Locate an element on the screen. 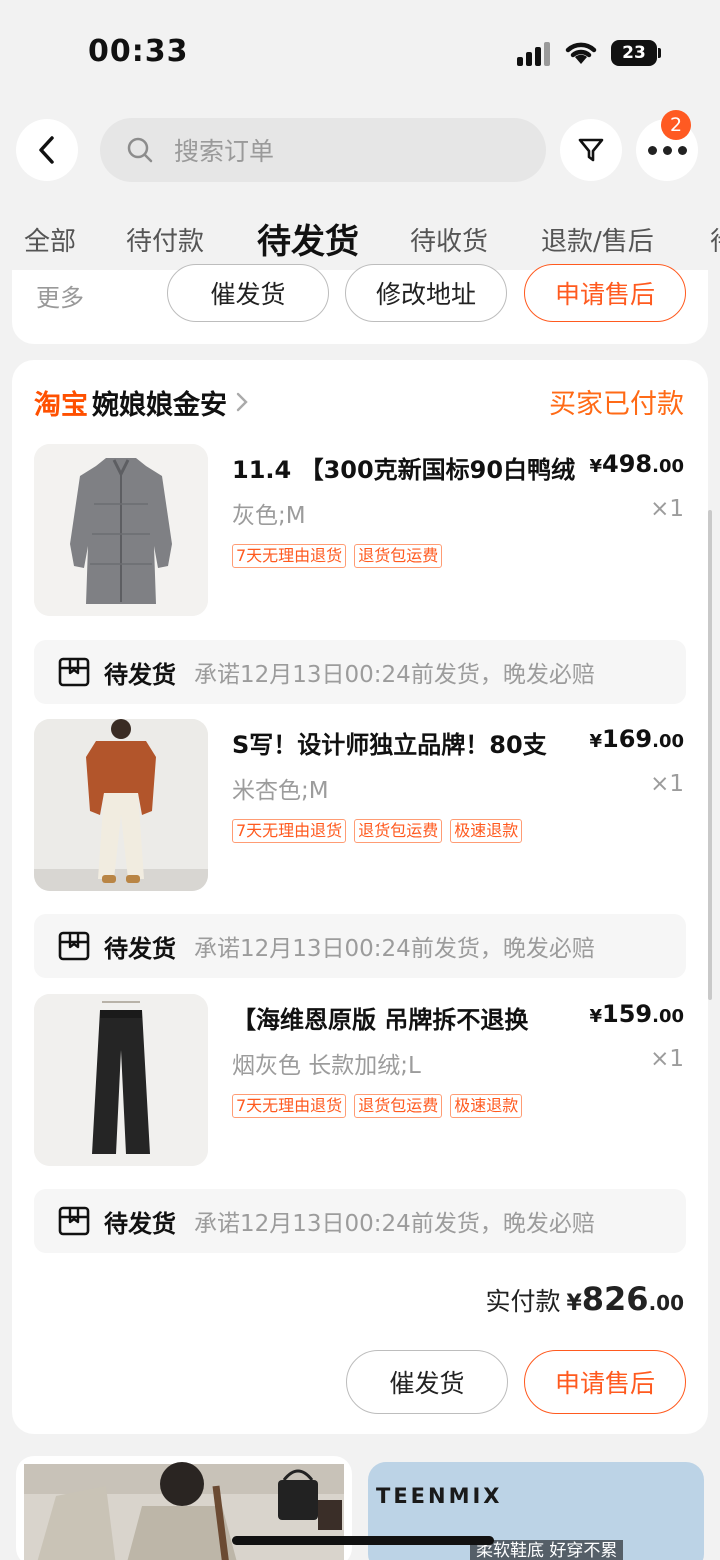 This screenshot has width=720, height=1560. battery-icon: 23 is located at coordinates (634, 53).